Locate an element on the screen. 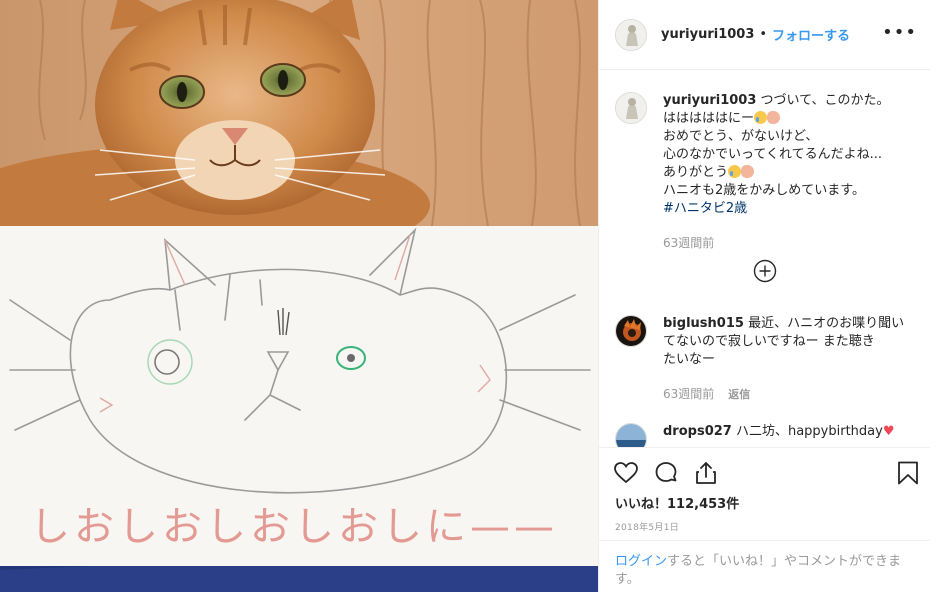 This screenshot has height=592, width=930. comment-text: drops027 ハ二坊、happybirthday♥ is located at coordinates (788, 435).